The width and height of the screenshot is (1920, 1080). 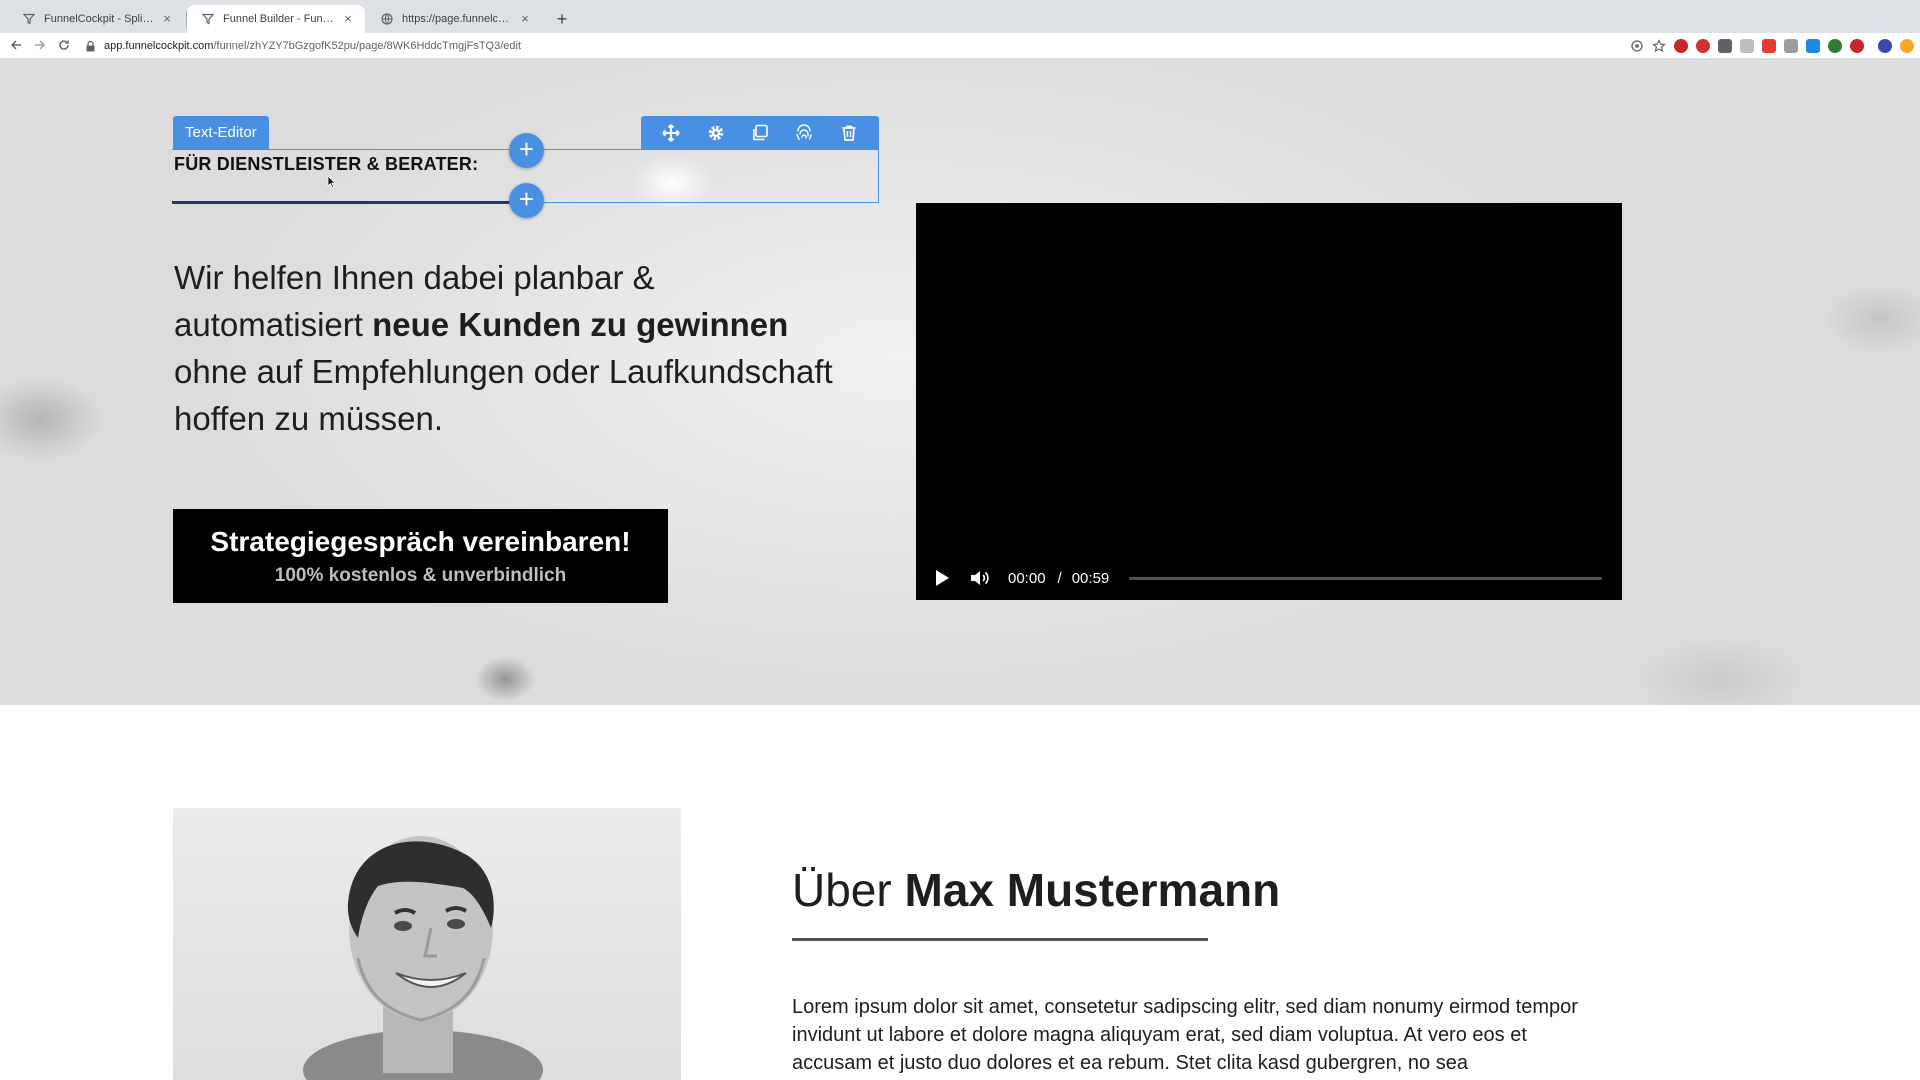 I want to click on extension-badge-icon, so click(x=1857, y=46).